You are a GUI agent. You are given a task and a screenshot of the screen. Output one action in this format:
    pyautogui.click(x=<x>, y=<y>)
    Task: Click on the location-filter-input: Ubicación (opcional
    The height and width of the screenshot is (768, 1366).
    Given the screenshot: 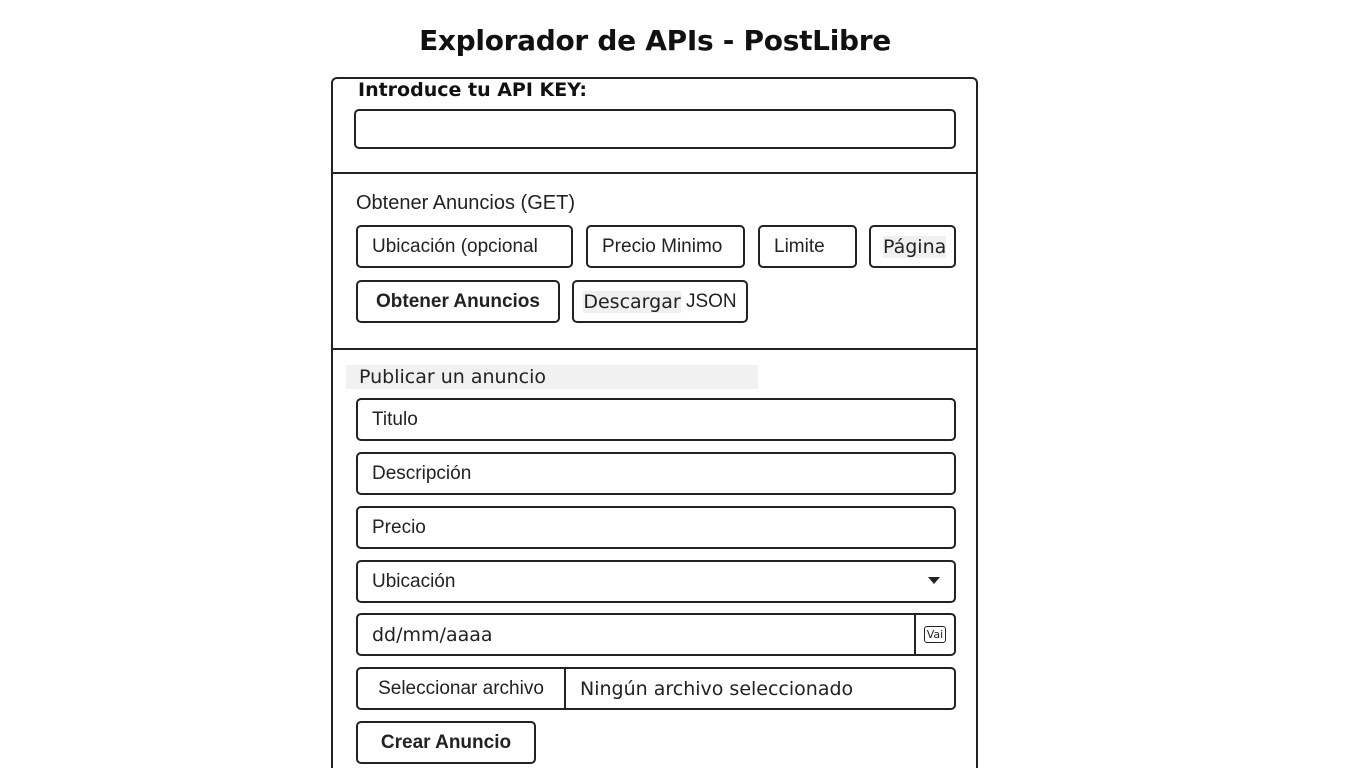 What is the action you would take?
    pyautogui.click(x=464, y=246)
    